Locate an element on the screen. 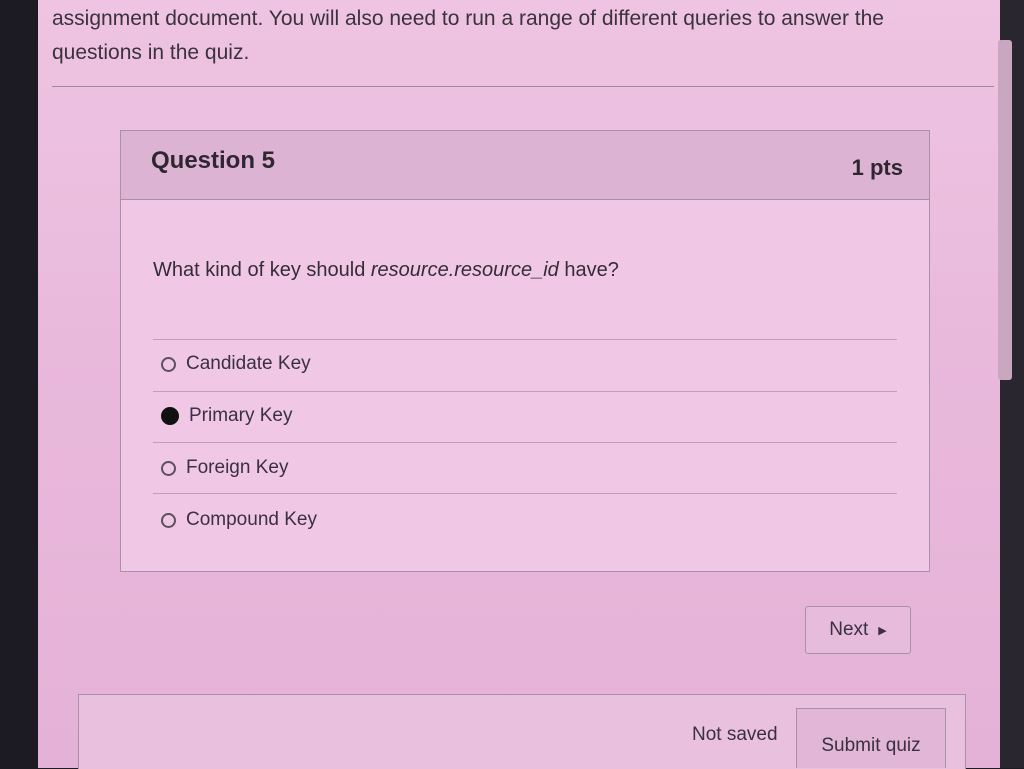  answer-foreign-key: Foreign Key is located at coordinates (224, 468).